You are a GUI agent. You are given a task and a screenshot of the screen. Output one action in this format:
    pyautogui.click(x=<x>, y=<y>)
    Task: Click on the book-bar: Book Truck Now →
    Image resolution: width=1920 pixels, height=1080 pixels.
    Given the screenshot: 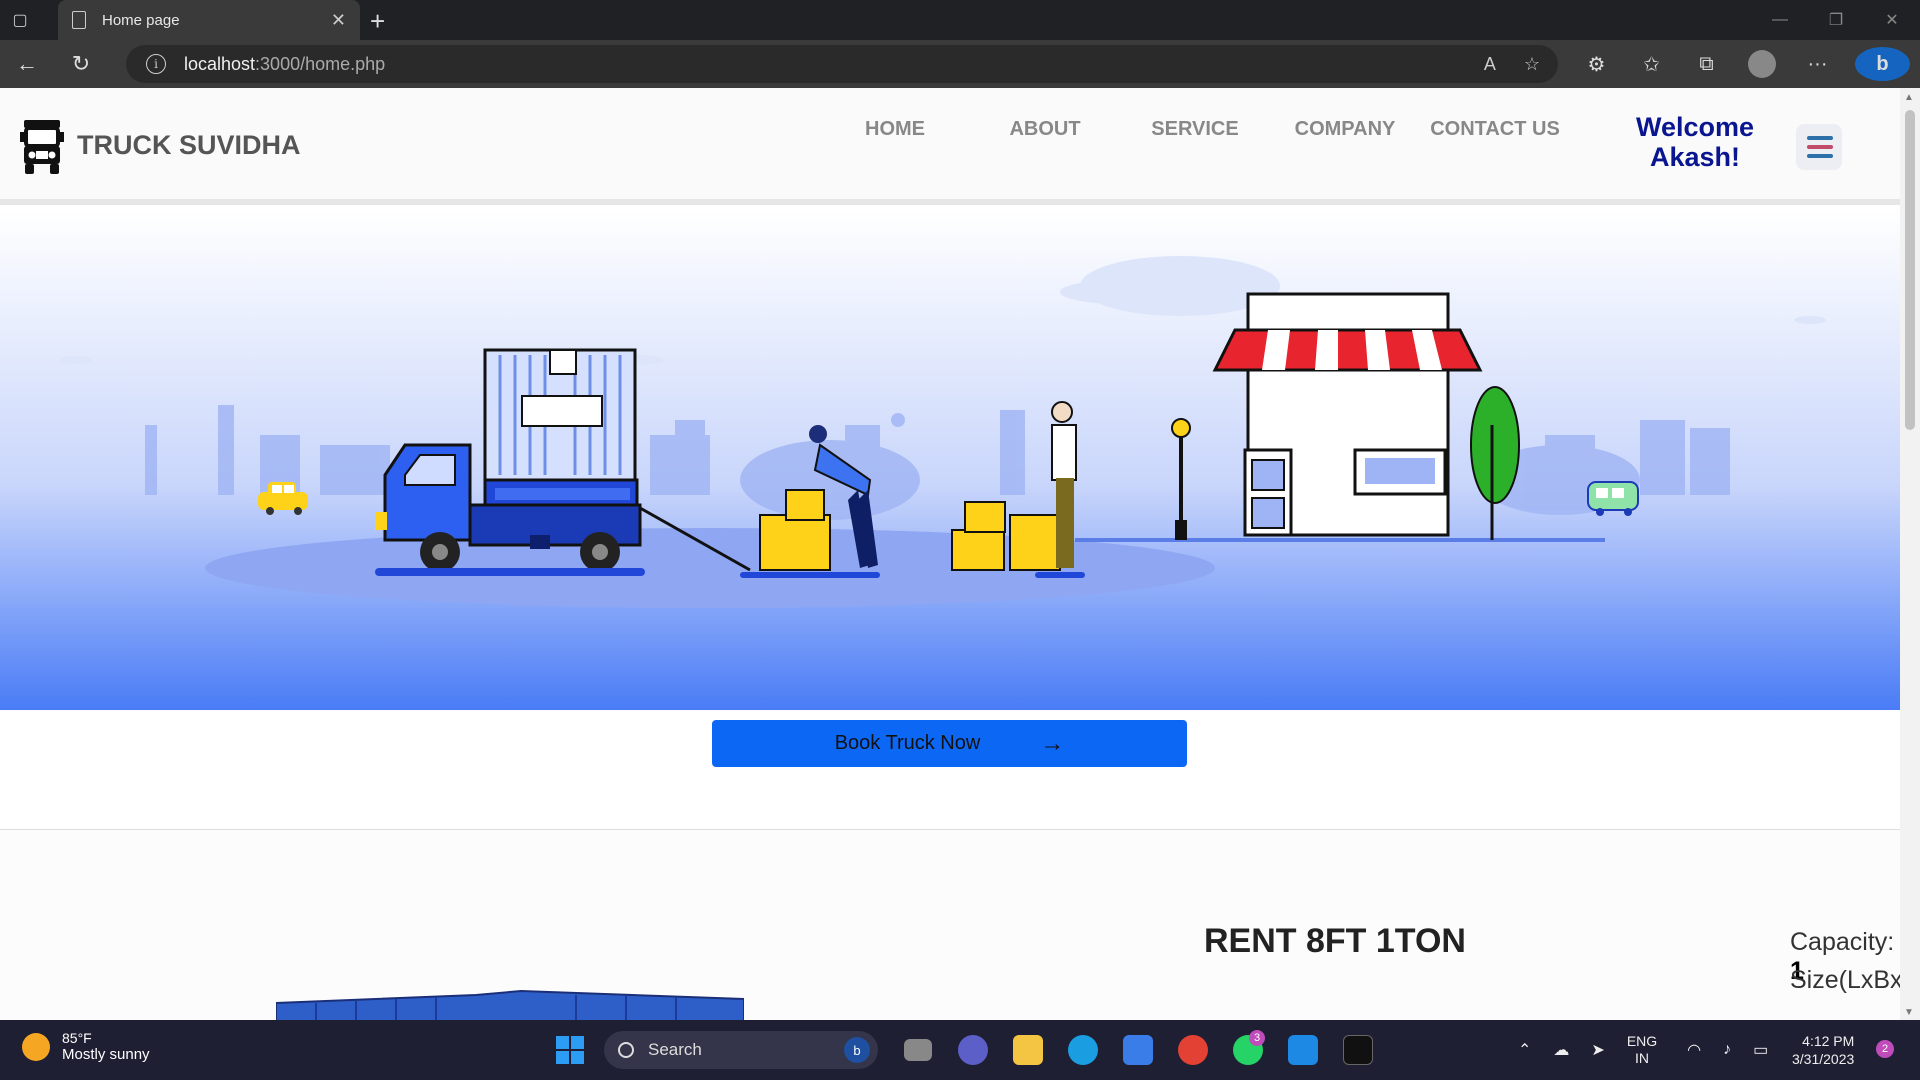 What is the action you would take?
    pyautogui.click(x=950, y=770)
    